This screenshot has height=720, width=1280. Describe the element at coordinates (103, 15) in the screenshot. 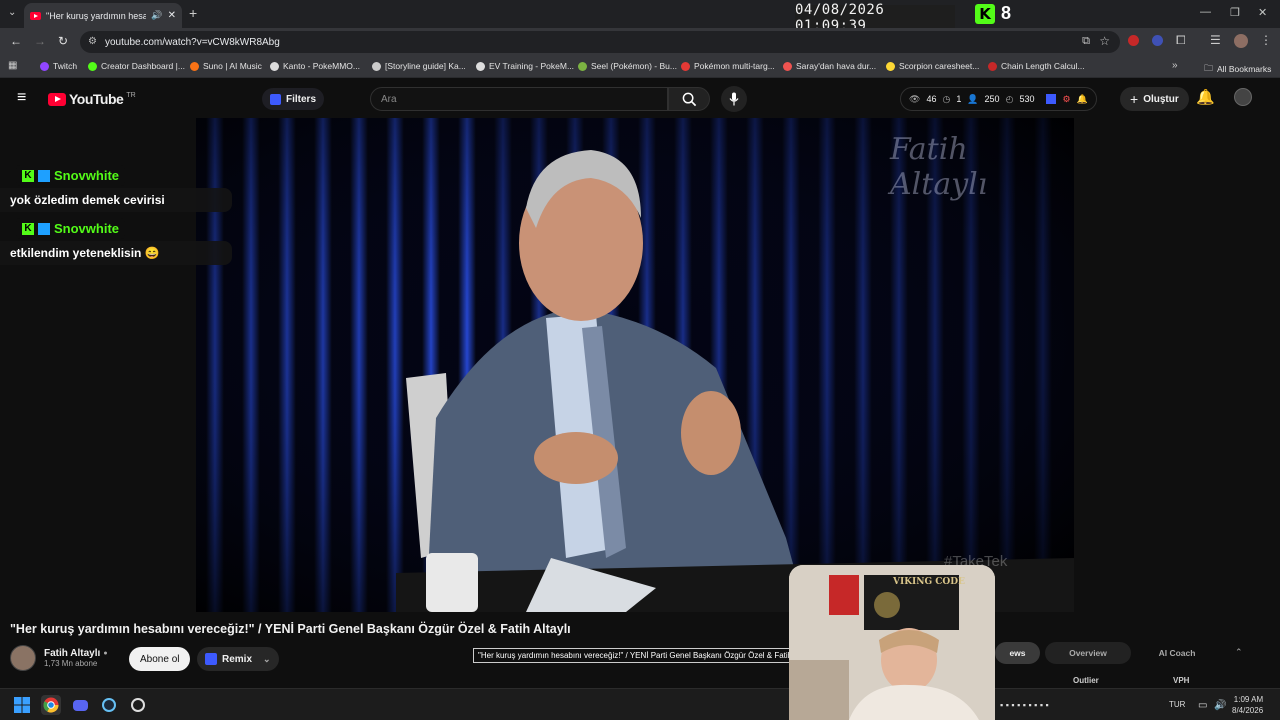

I see `browser-tab-youtube: "Her kuruş yardımın hesab 🔊 ✕` at that location.